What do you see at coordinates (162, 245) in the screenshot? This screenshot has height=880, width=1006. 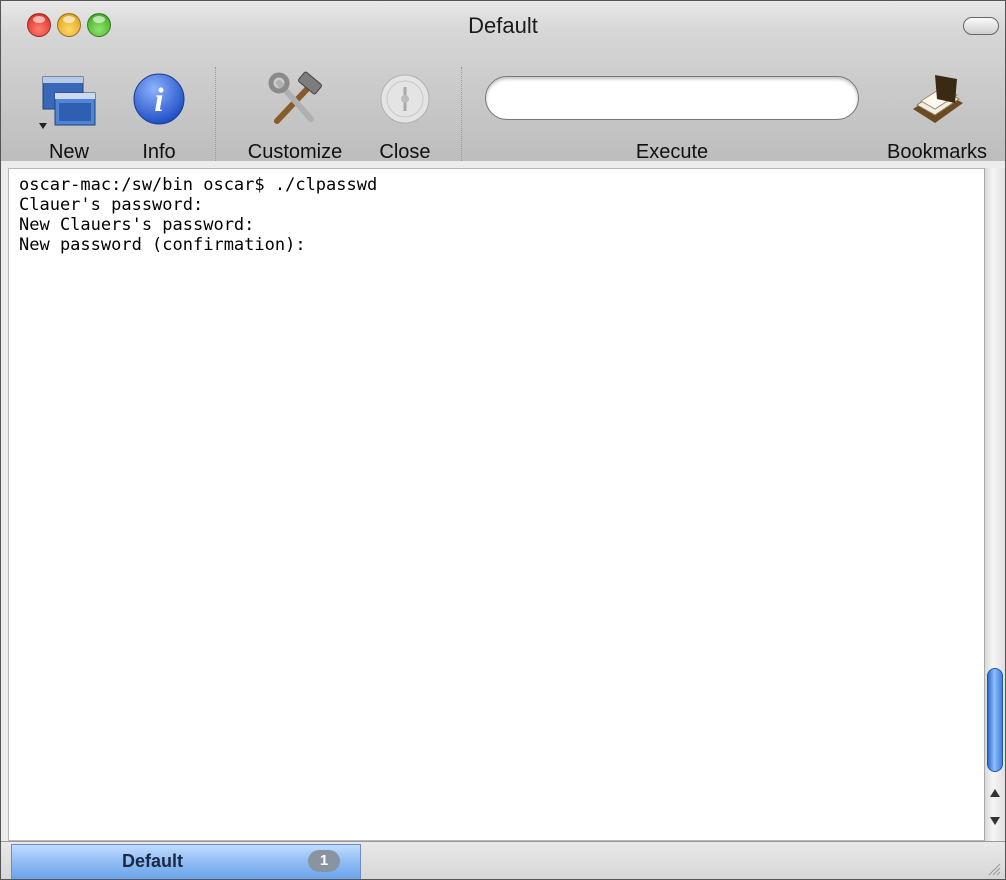 I see `terminal-line: New password (confirmation):` at bounding box center [162, 245].